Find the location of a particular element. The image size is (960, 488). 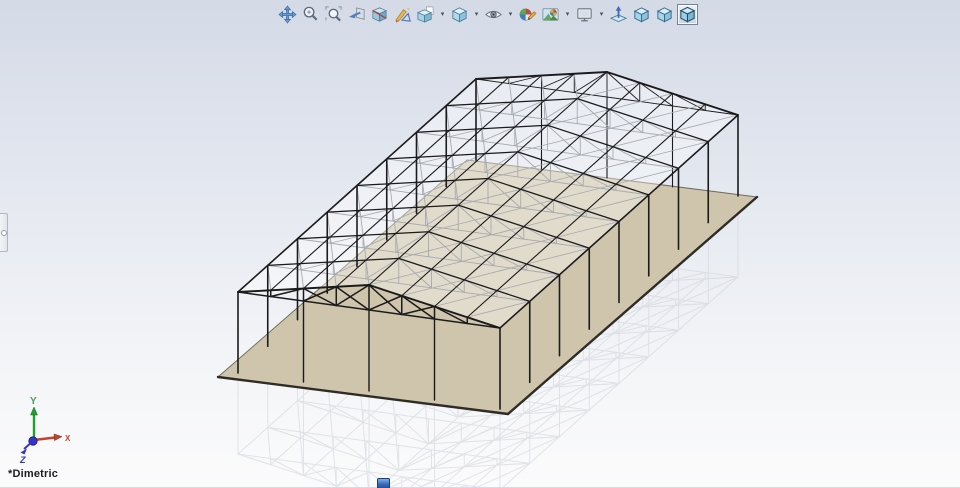

heads-up-view-toolbar: ▾ ▾ ▾ ▾ ▾ is located at coordinates (487, 14).